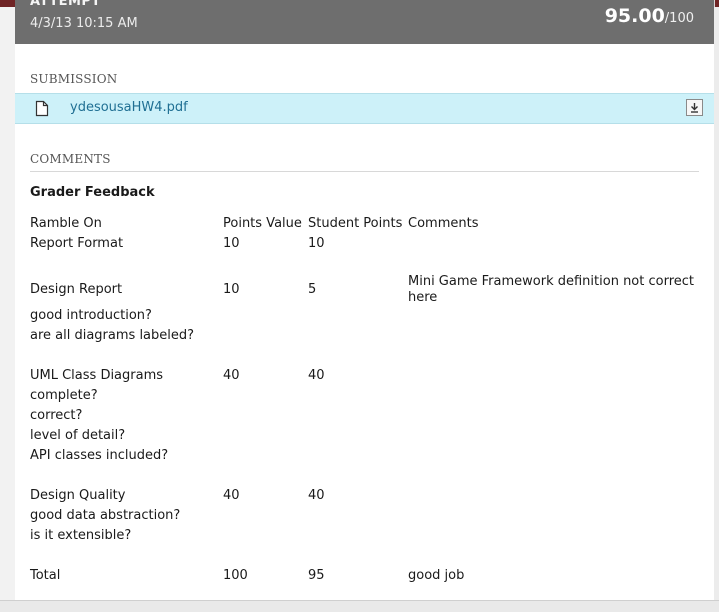 The width and height of the screenshot is (719, 612). Describe the element at coordinates (355, 223) in the screenshot. I see `header-student-points: Student Points` at that location.